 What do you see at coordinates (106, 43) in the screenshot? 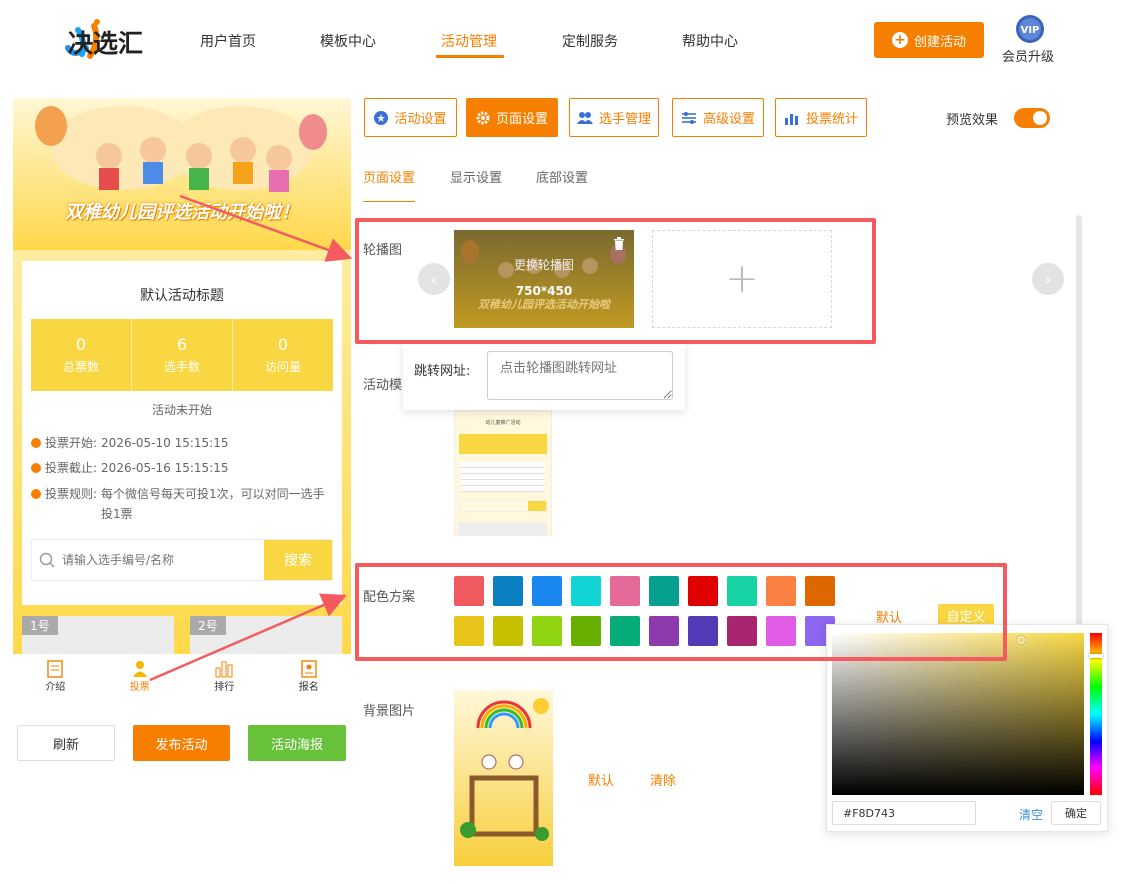
I see `brand-name: 决选汇` at bounding box center [106, 43].